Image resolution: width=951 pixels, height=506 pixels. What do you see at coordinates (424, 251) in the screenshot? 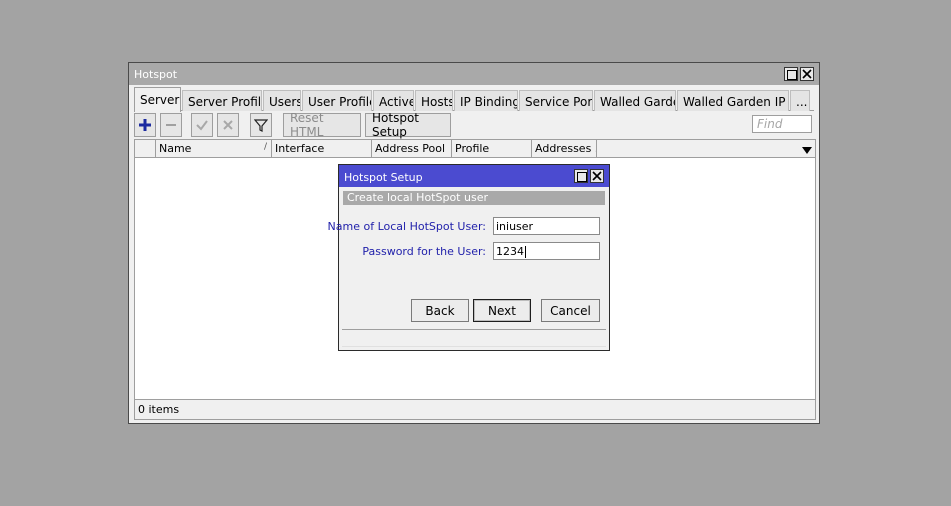
I see `password-label: Password for the User:` at bounding box center [424, 251].